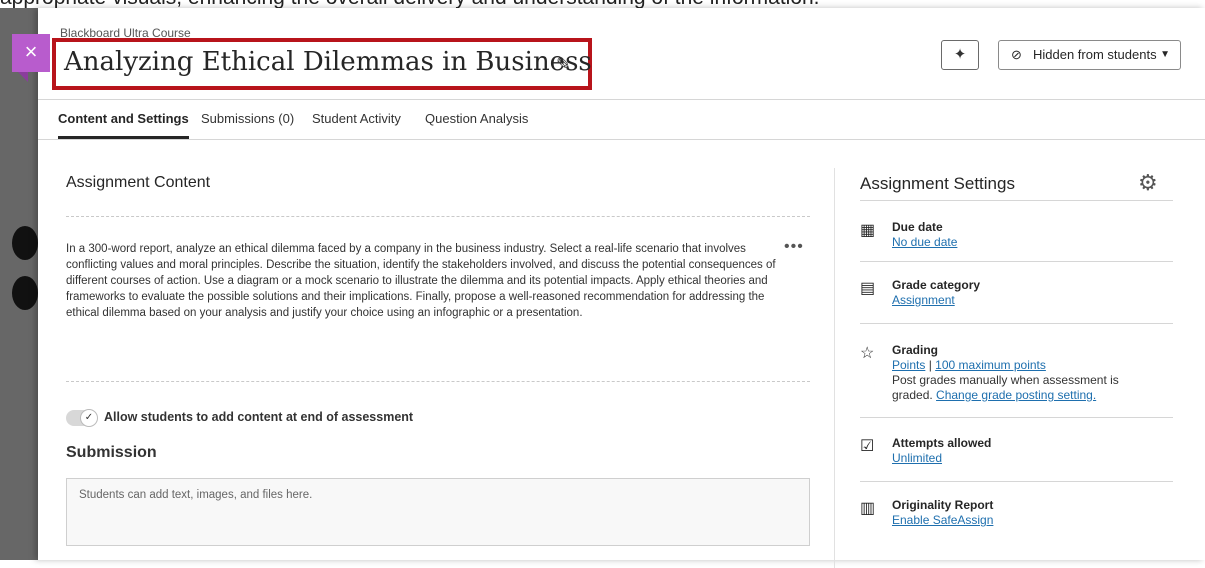 The height and width of the screenshot is (568, 1205). Describe the element at coordinates (868, 230) in the screenshot. I see `calendar-icon: ▦` at that location.